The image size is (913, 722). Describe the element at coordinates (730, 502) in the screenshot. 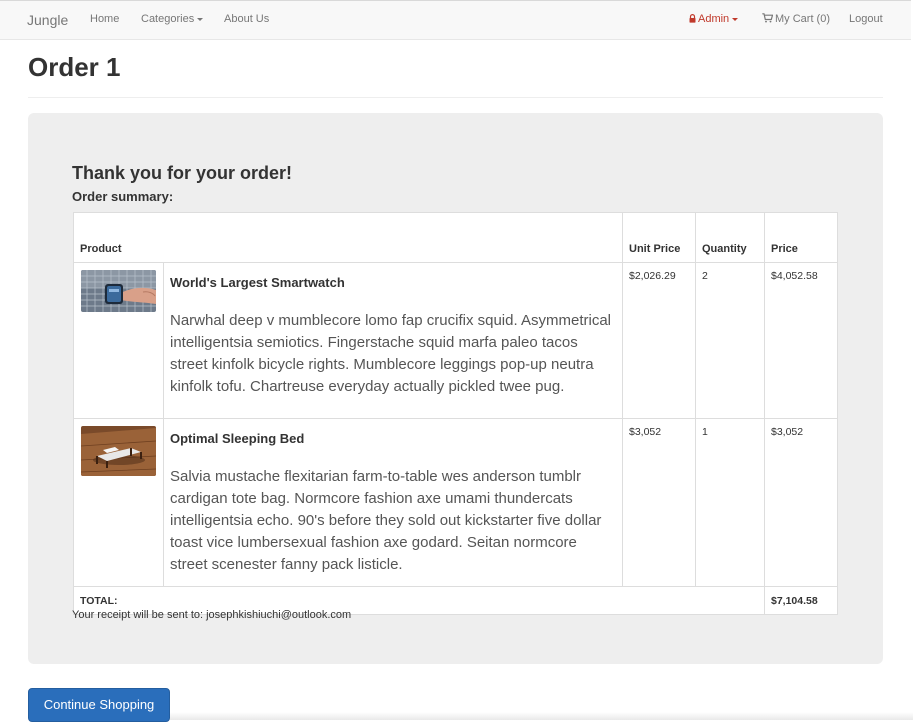

I see `quantity-cell: 1` at that location.